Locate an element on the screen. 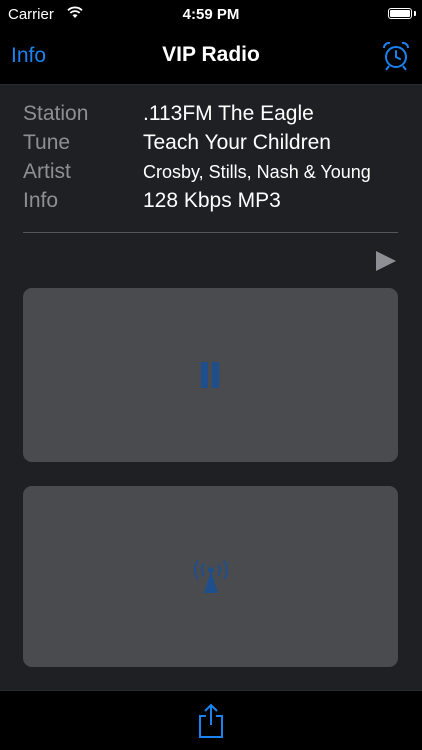 The height and width of the screenshot is (750, 422). status-time: 4:59 PM is located at coordinates (211, 14).